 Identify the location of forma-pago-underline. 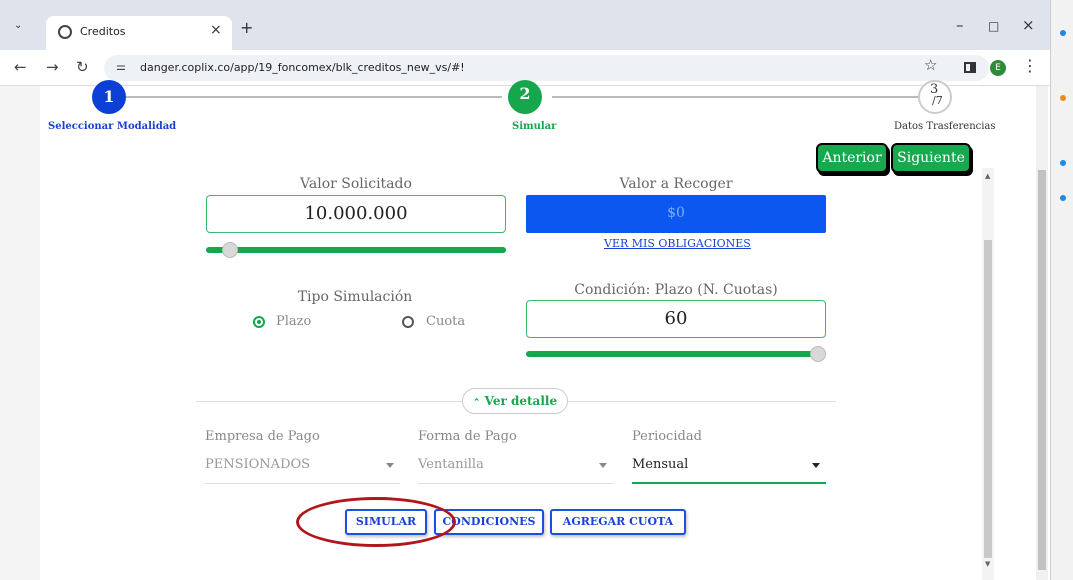
(515, 483).